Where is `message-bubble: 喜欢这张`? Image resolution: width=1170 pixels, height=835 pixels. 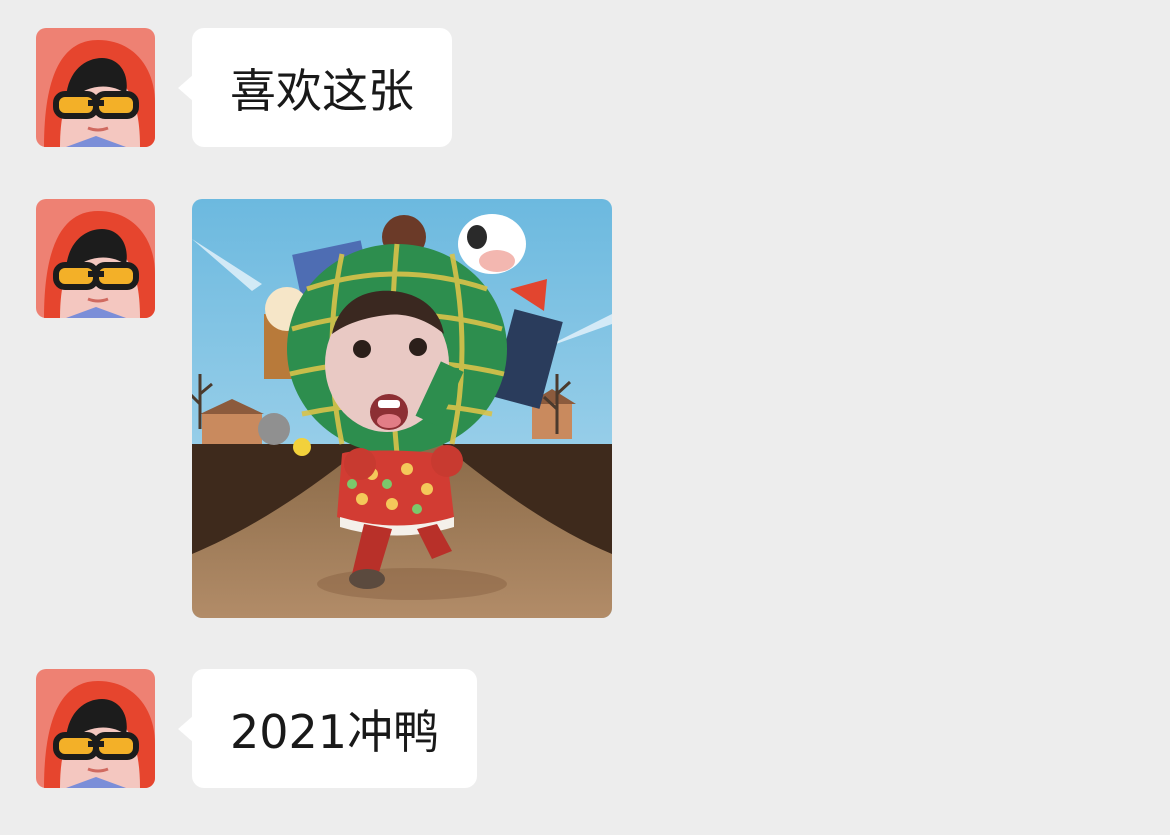
message-bubble: 喜欢这张 is located at coordinates (315, 87).